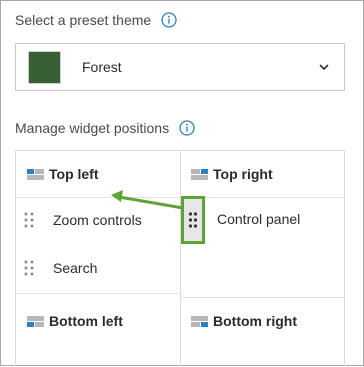 The width and height of the screenshot is (364, 367). Describe the element at coordinates (44, 67) in the screenshot. I see `theme-swatch` at that location.